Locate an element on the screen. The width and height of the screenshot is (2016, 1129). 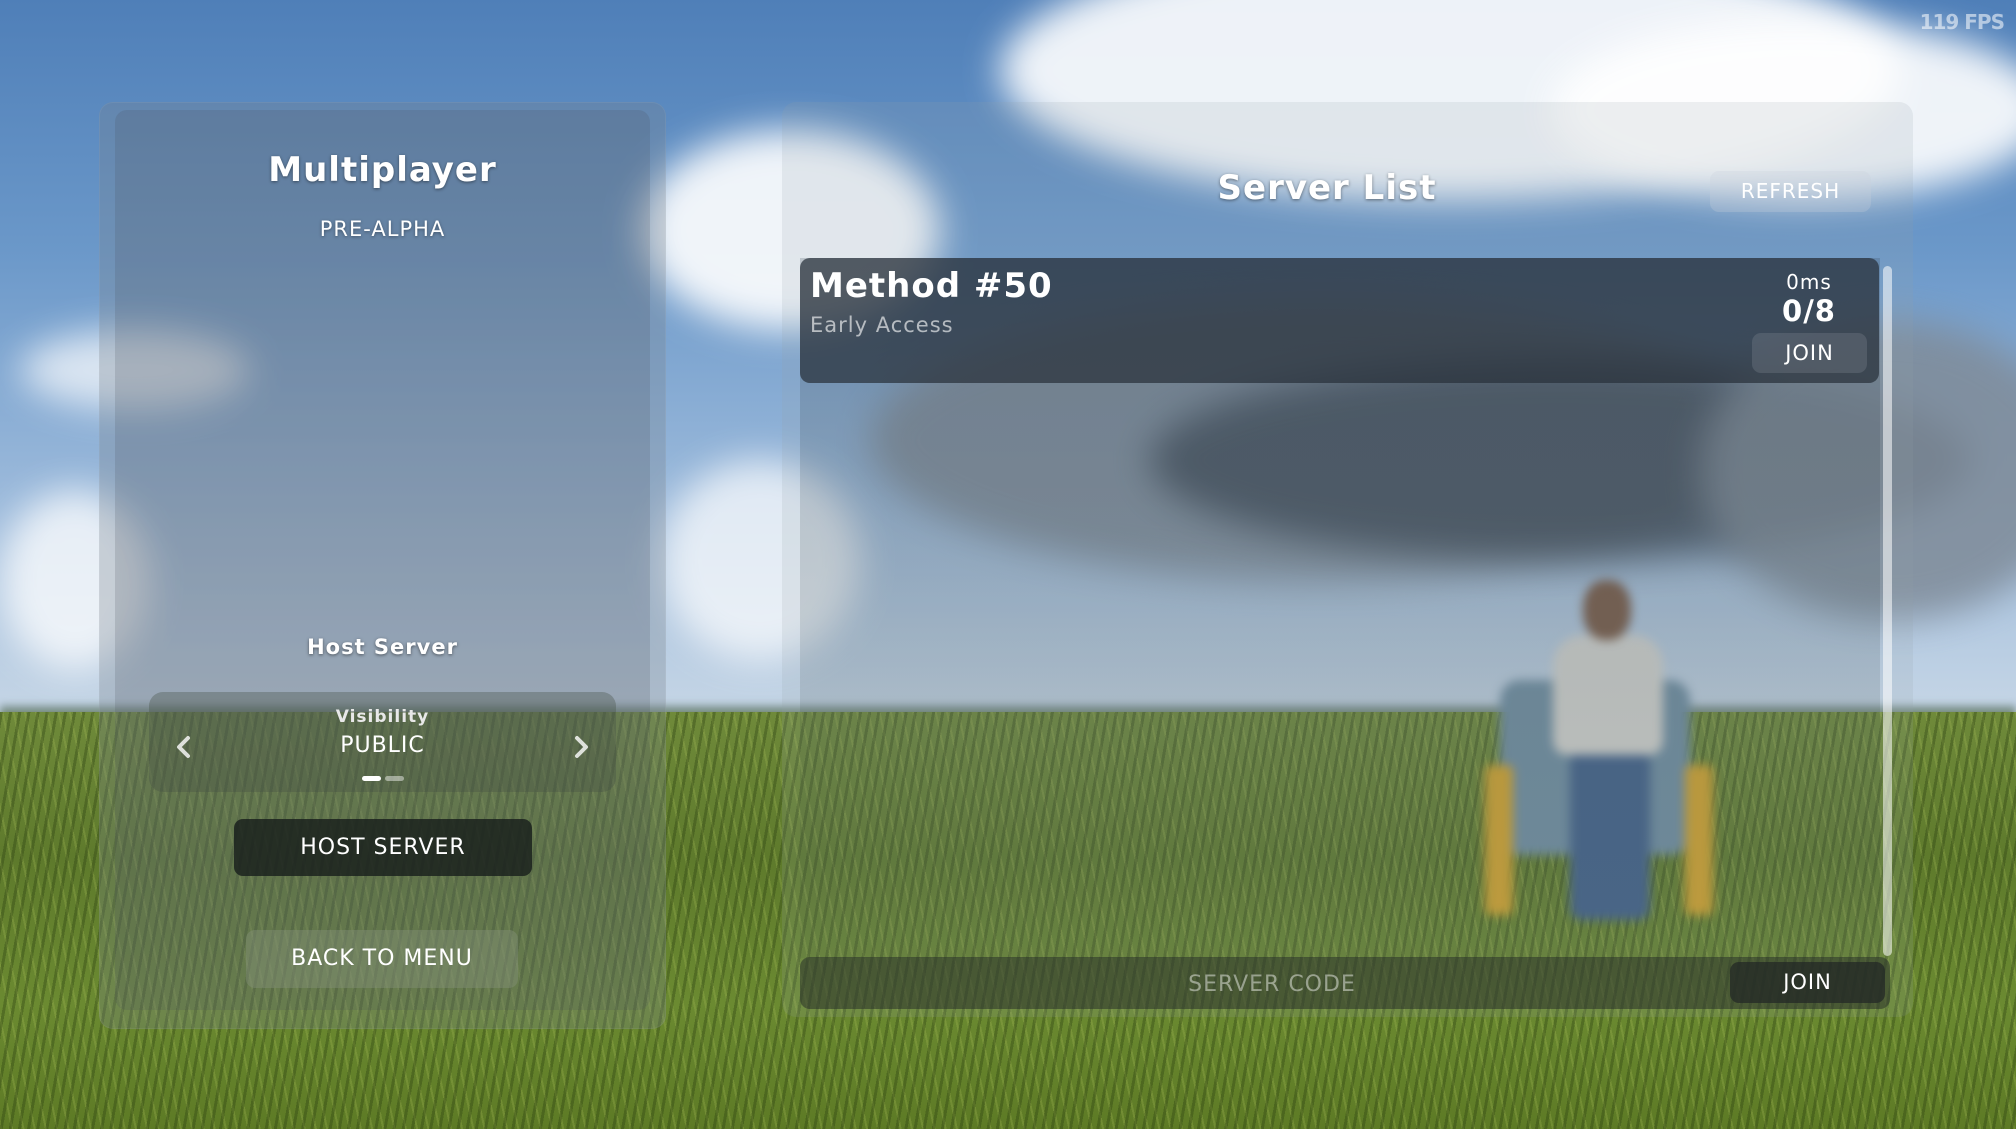
server-name: Method #50 is located at coordinates (931, 286).